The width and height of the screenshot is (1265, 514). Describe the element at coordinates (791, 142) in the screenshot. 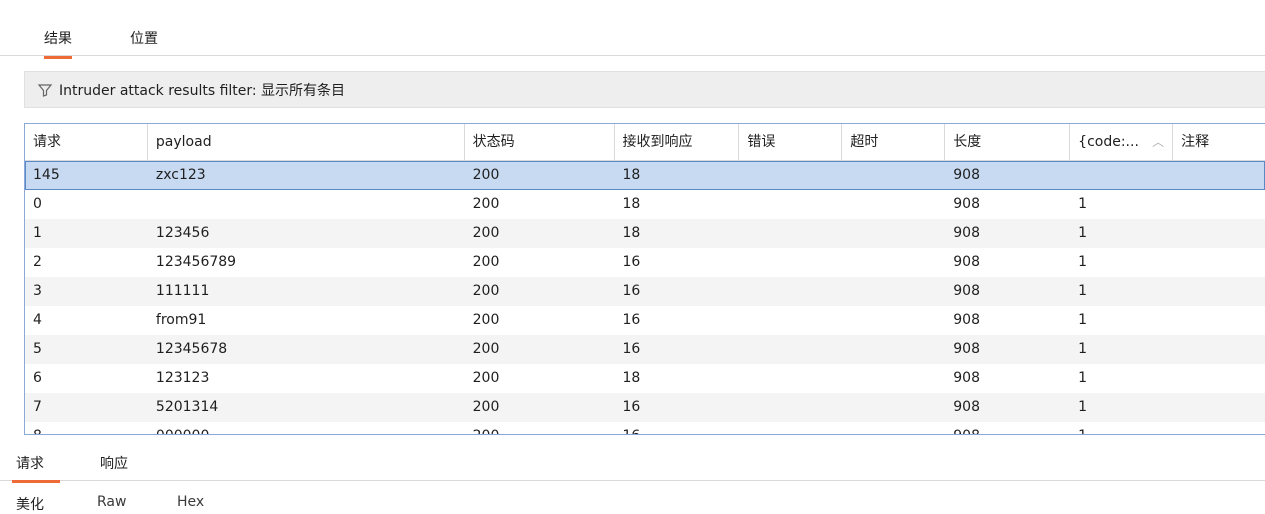

I see `column-header-error: 错误` at that location.